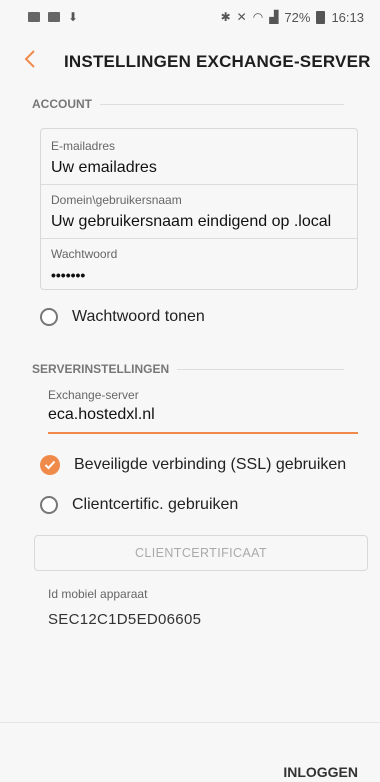 The height and width of the screenshot is (782, 380). I want to click on password-field: Wachtwoord •••••••, so click(199, 260).